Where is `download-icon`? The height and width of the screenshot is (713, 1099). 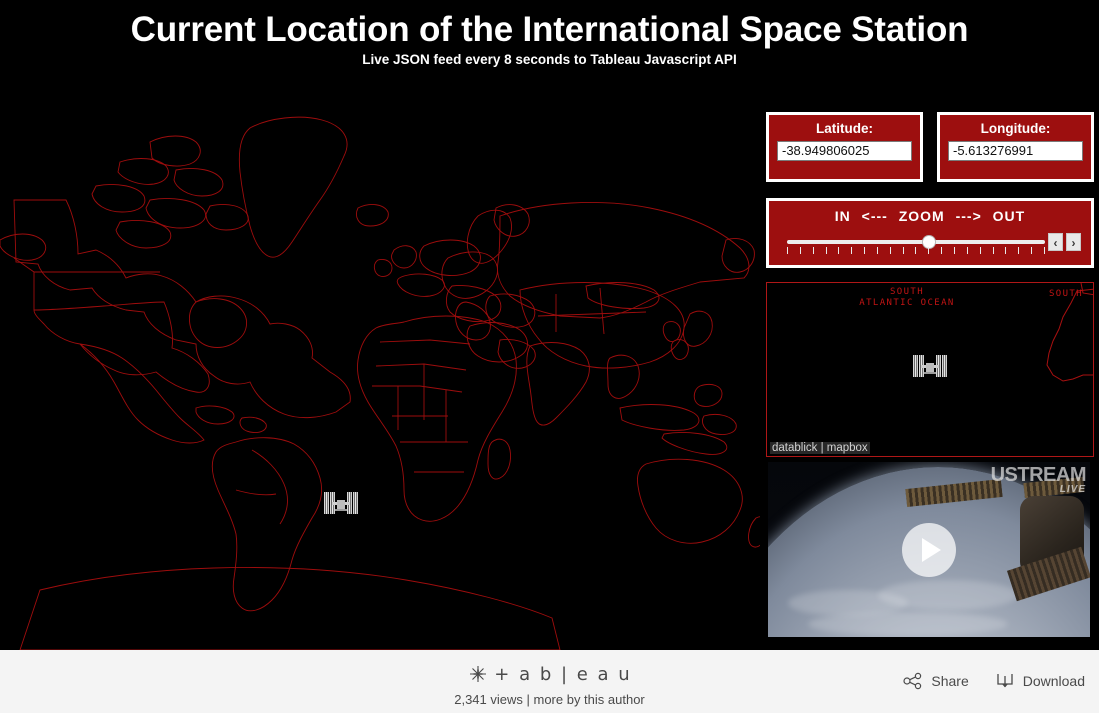 download-icon is located at coordinates (1005, 681).